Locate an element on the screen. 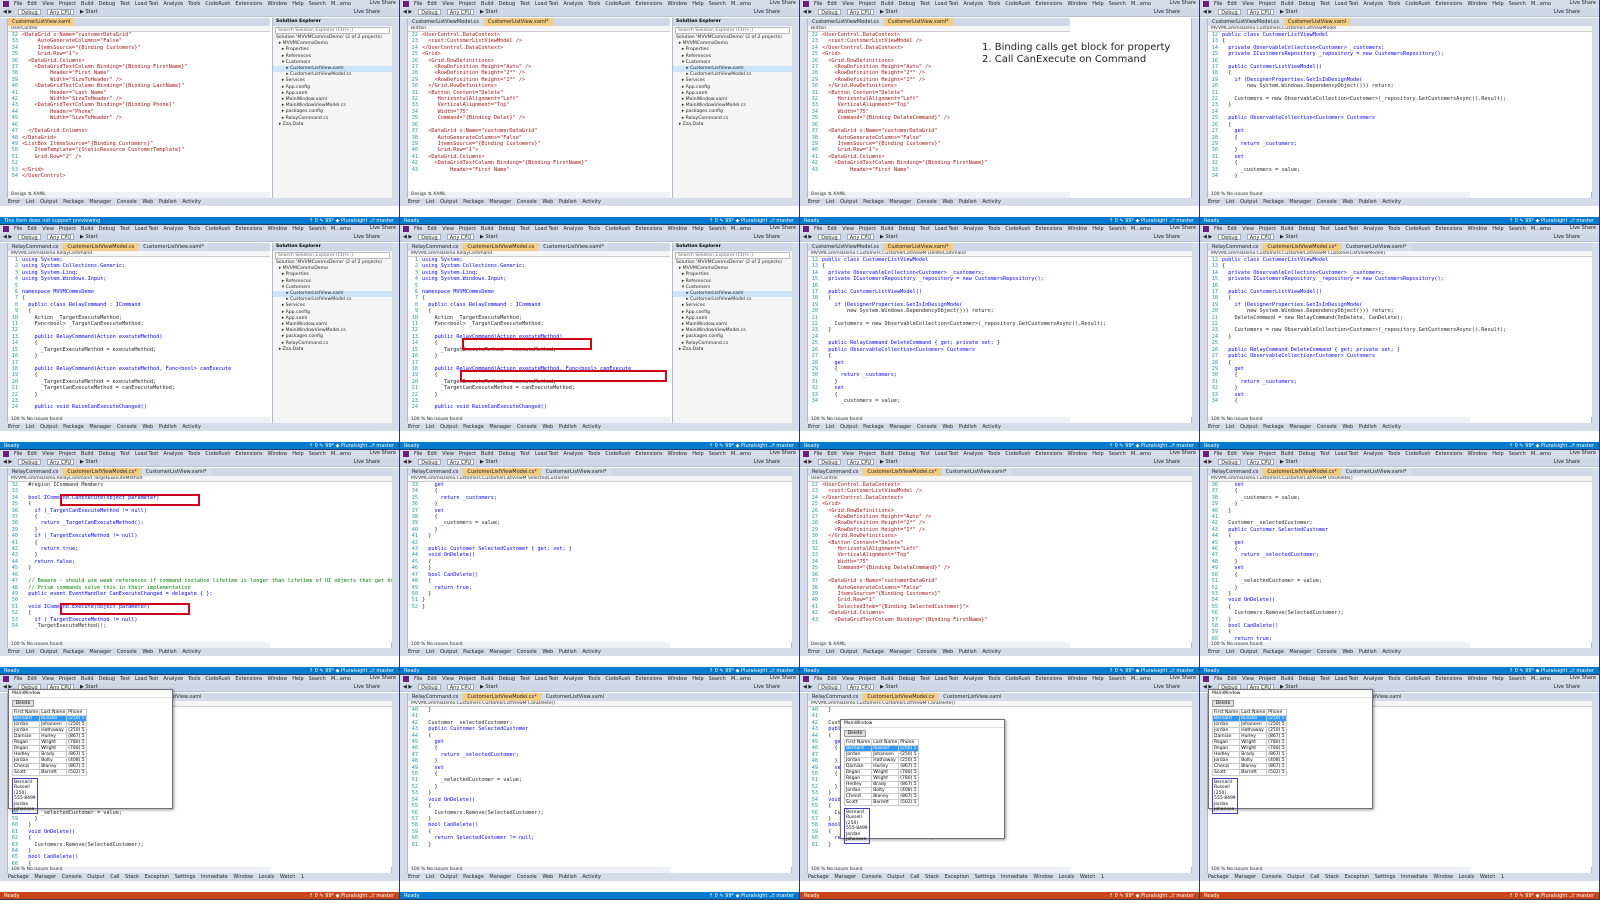 This screenshot has width=1600, height=900. table-row: Jordan Bolty (408) 5 is located at coordinates (881, 790).